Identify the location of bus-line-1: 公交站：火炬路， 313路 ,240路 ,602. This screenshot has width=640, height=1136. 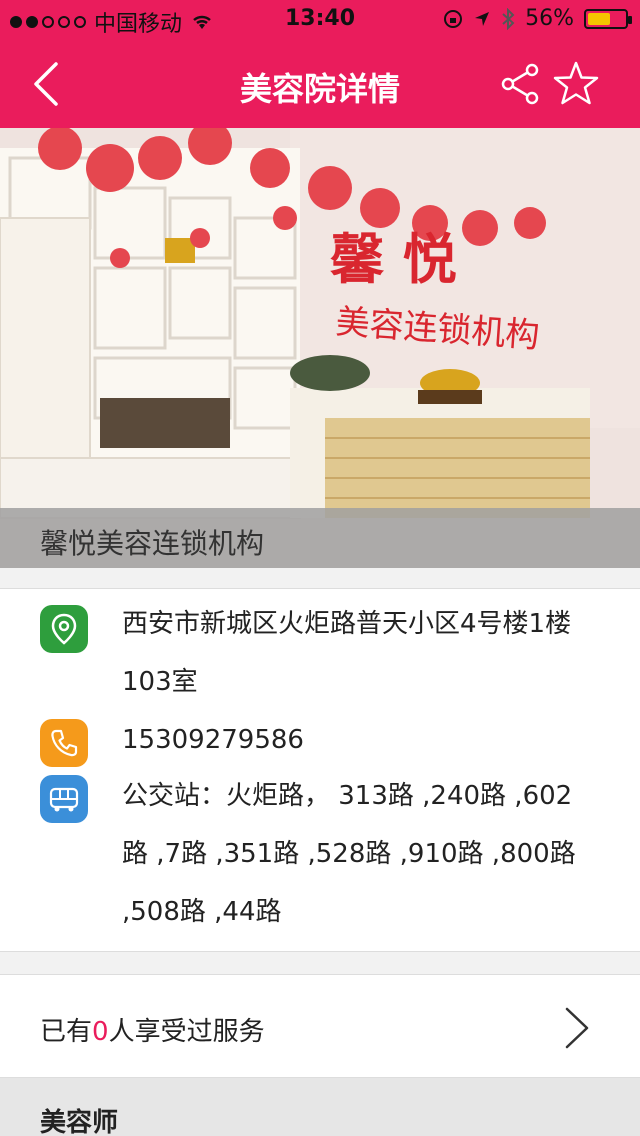
(347, 796).